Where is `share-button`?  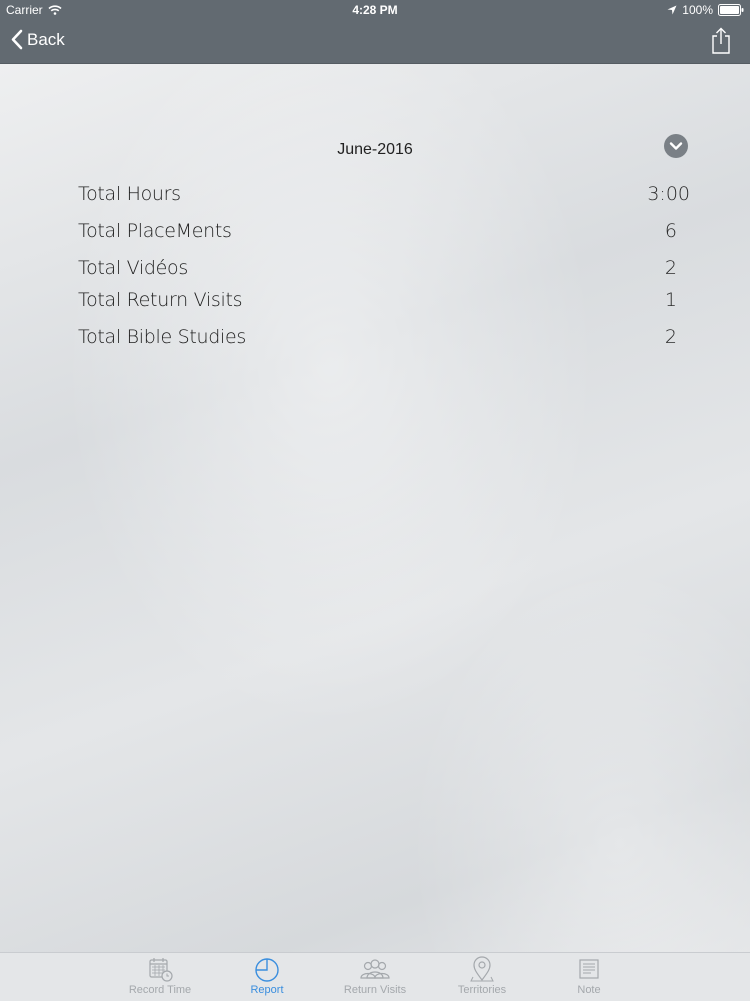
share-button is located at coordinates (721, 43).